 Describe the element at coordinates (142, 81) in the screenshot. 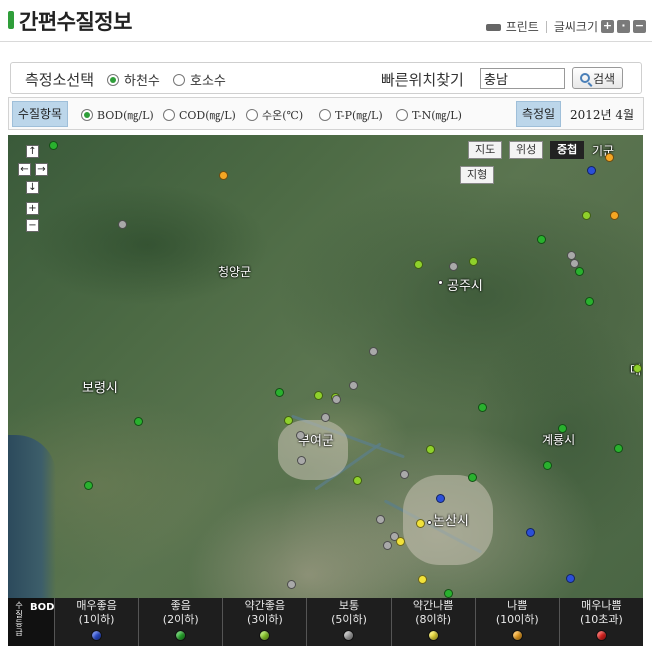

I see `station-option-river-label: 하천수` at that location.